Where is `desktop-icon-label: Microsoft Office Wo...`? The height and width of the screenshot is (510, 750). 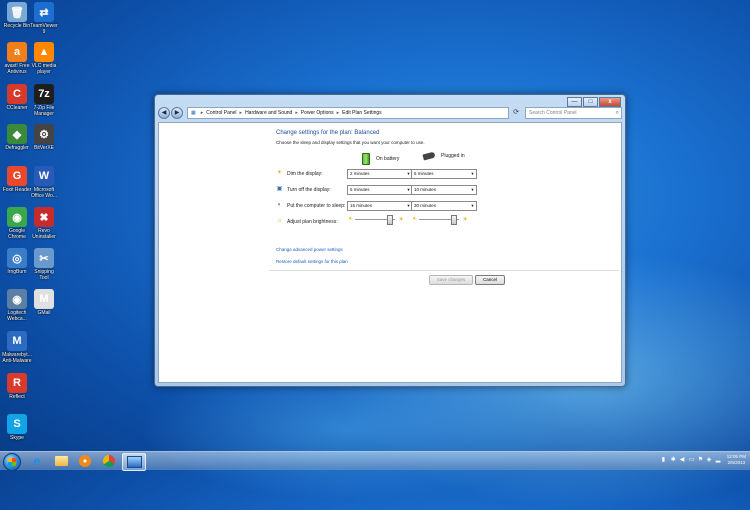
desktop-icon-label: Microsoft Office Wo... is located at coordinates (44, 193).